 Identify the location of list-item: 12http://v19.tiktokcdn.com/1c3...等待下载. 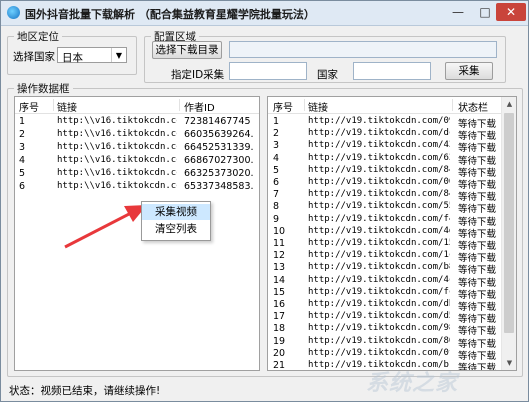
(392, 257).